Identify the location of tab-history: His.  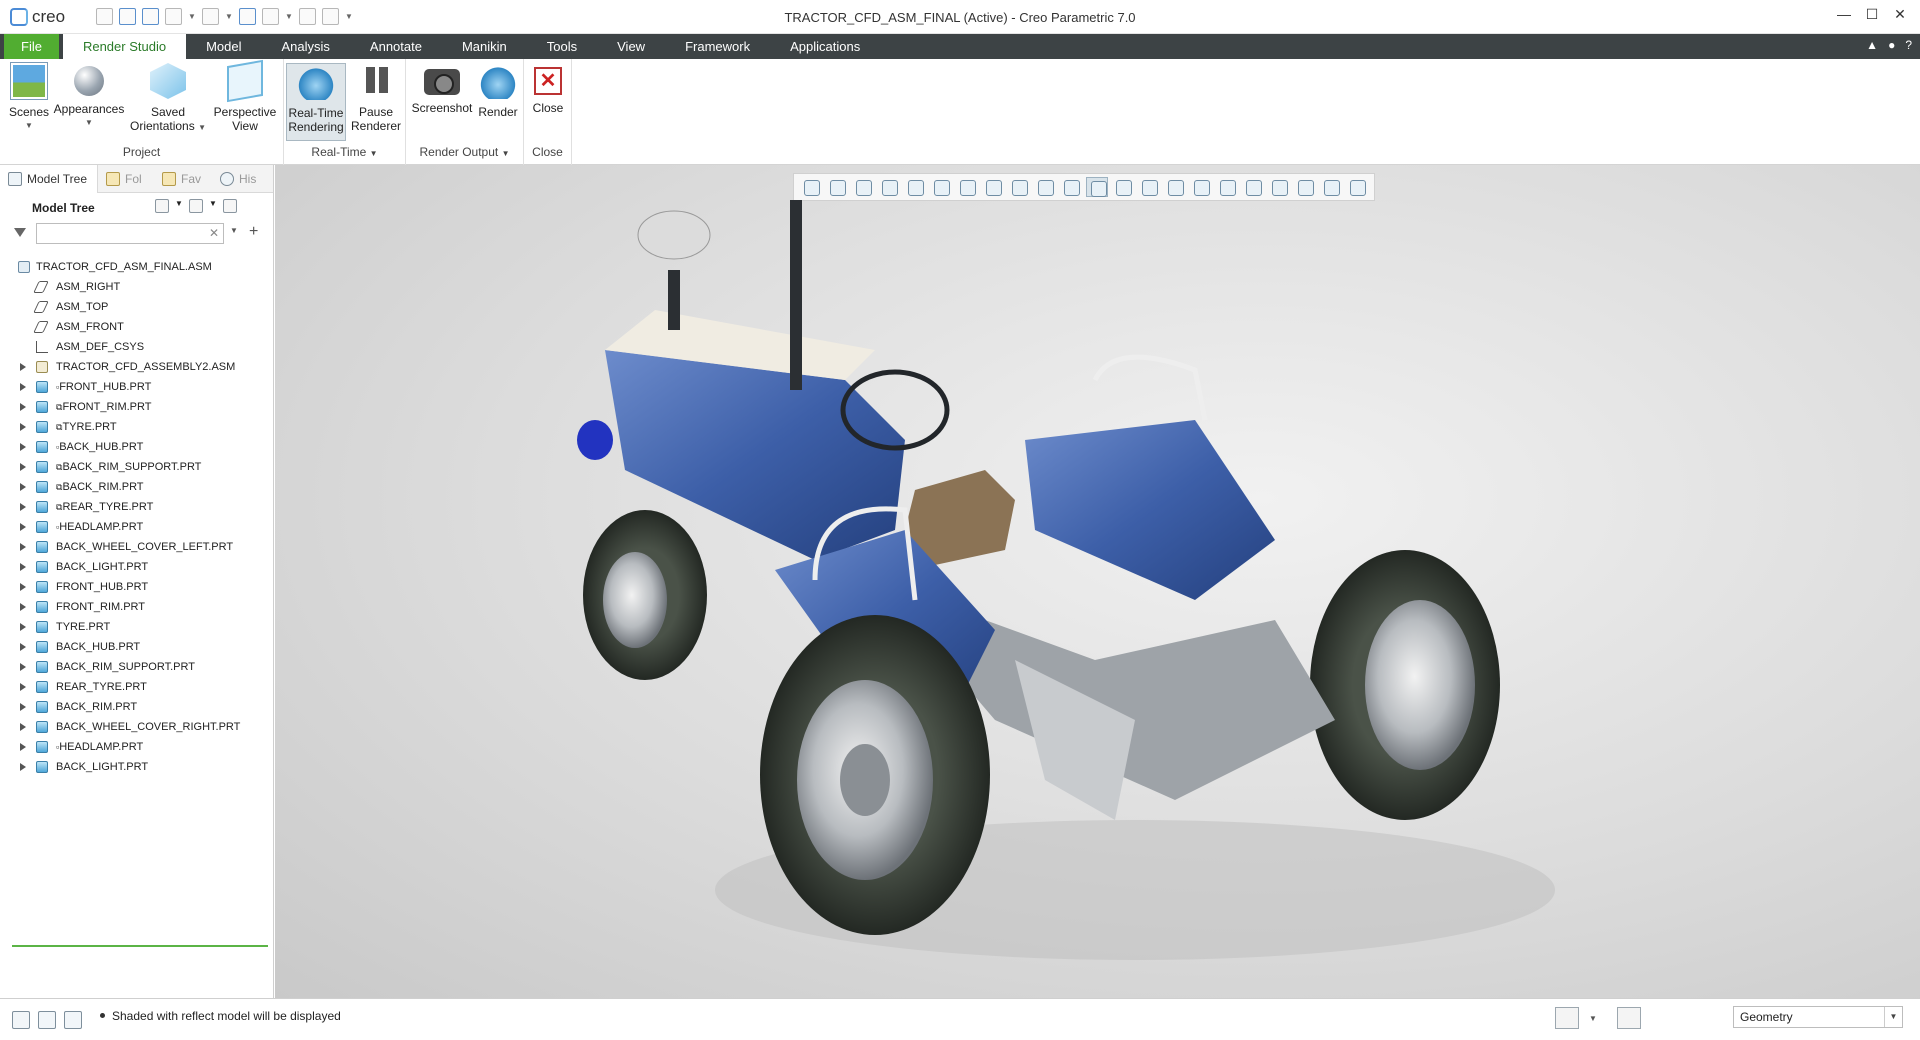
(242, 179).